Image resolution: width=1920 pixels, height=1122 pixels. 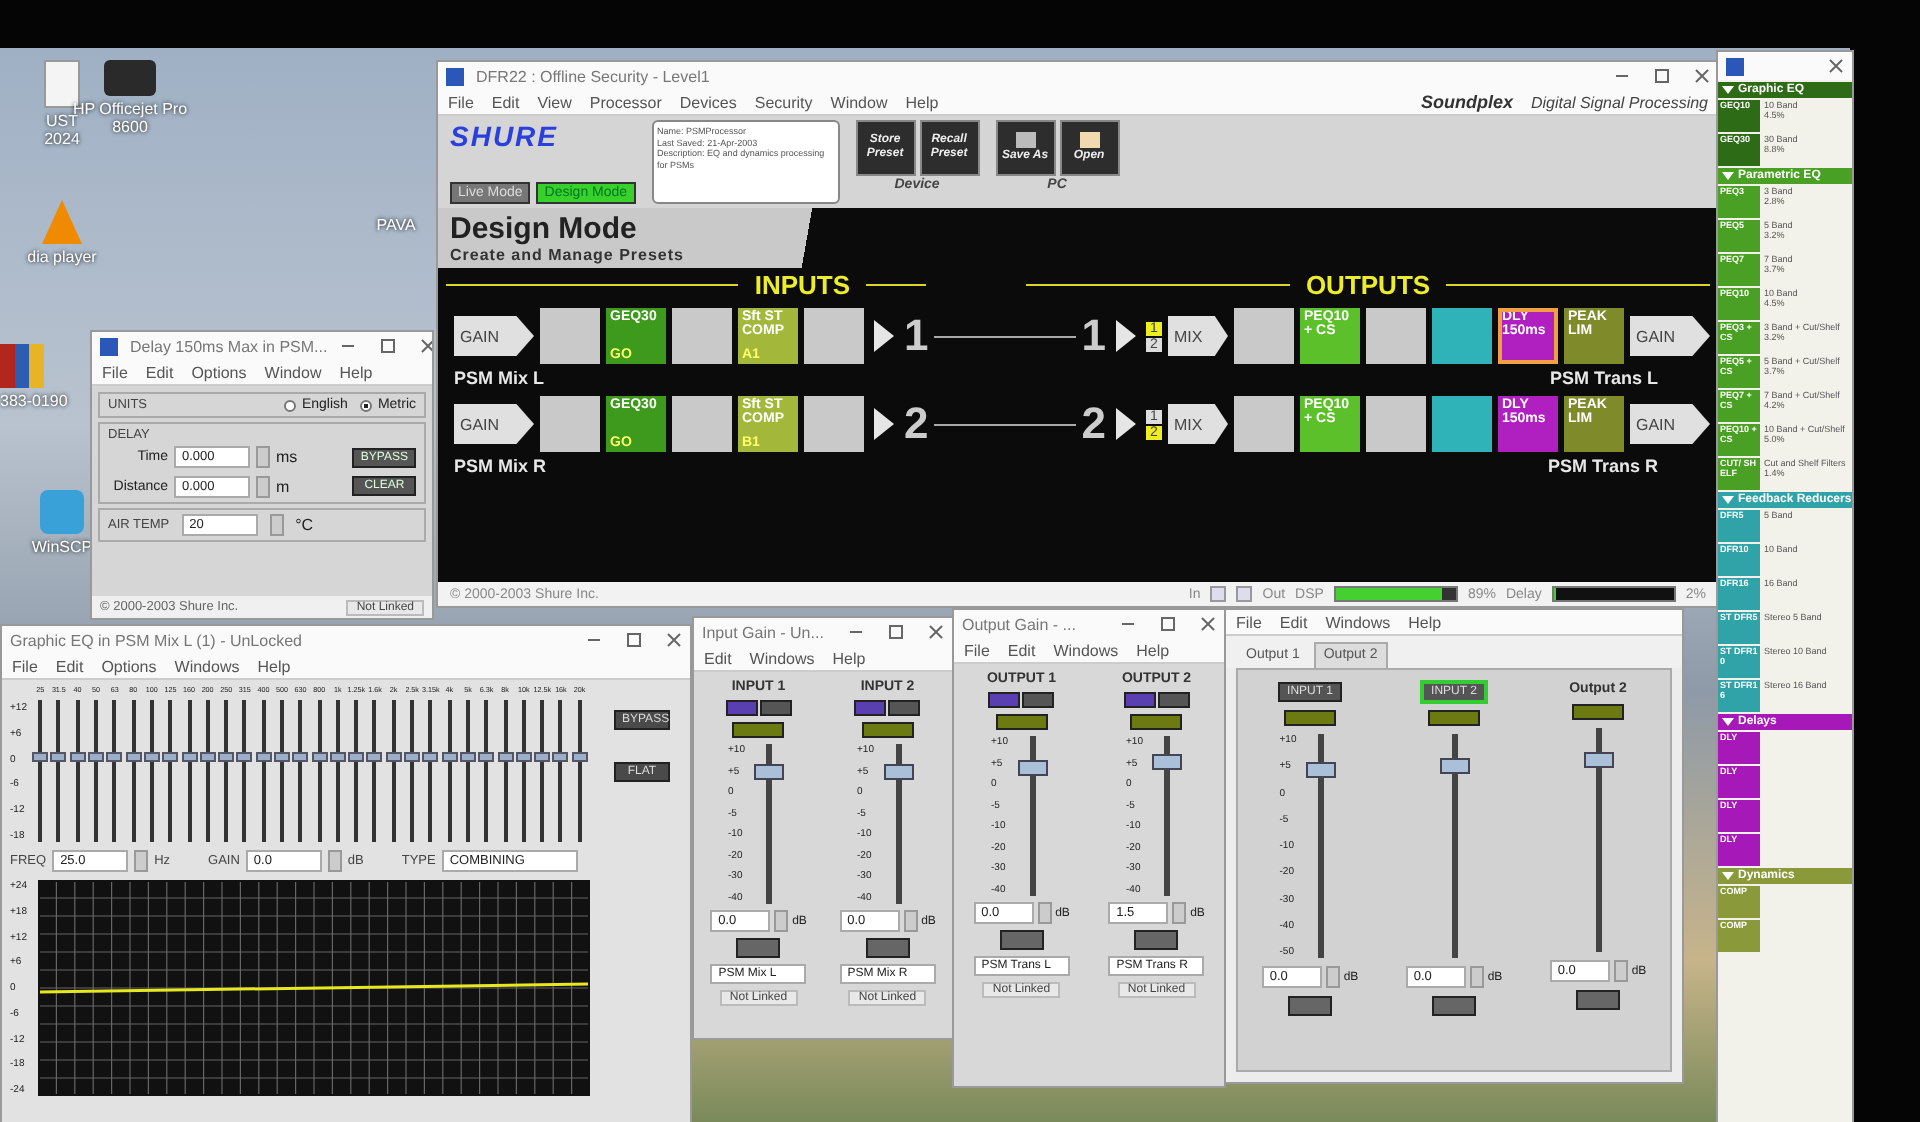 I want to click on menu-item: View, so click(x=554, y=102).